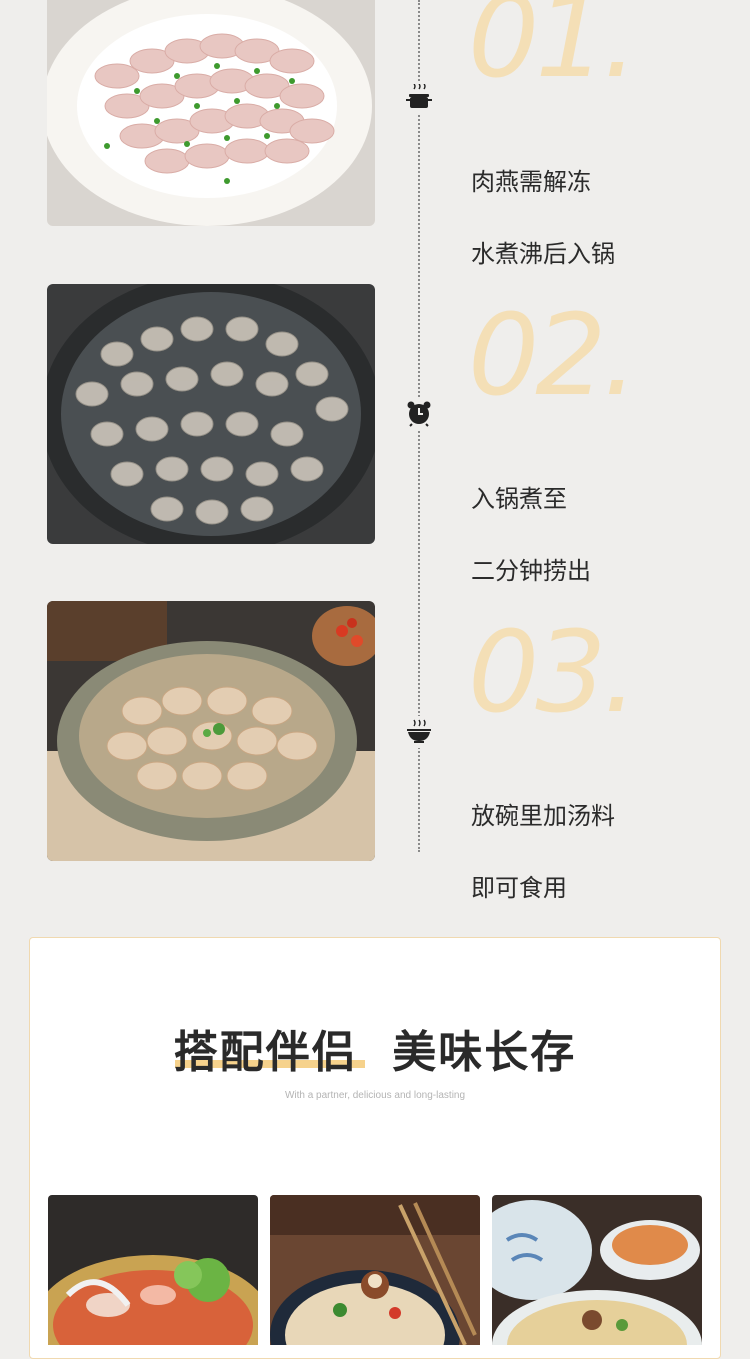  What do you see at coordinates (531, 535) in the screenshot?
I see `step-description: 入锅煮至 二分钟捞出` at bounding box center [531, 535].